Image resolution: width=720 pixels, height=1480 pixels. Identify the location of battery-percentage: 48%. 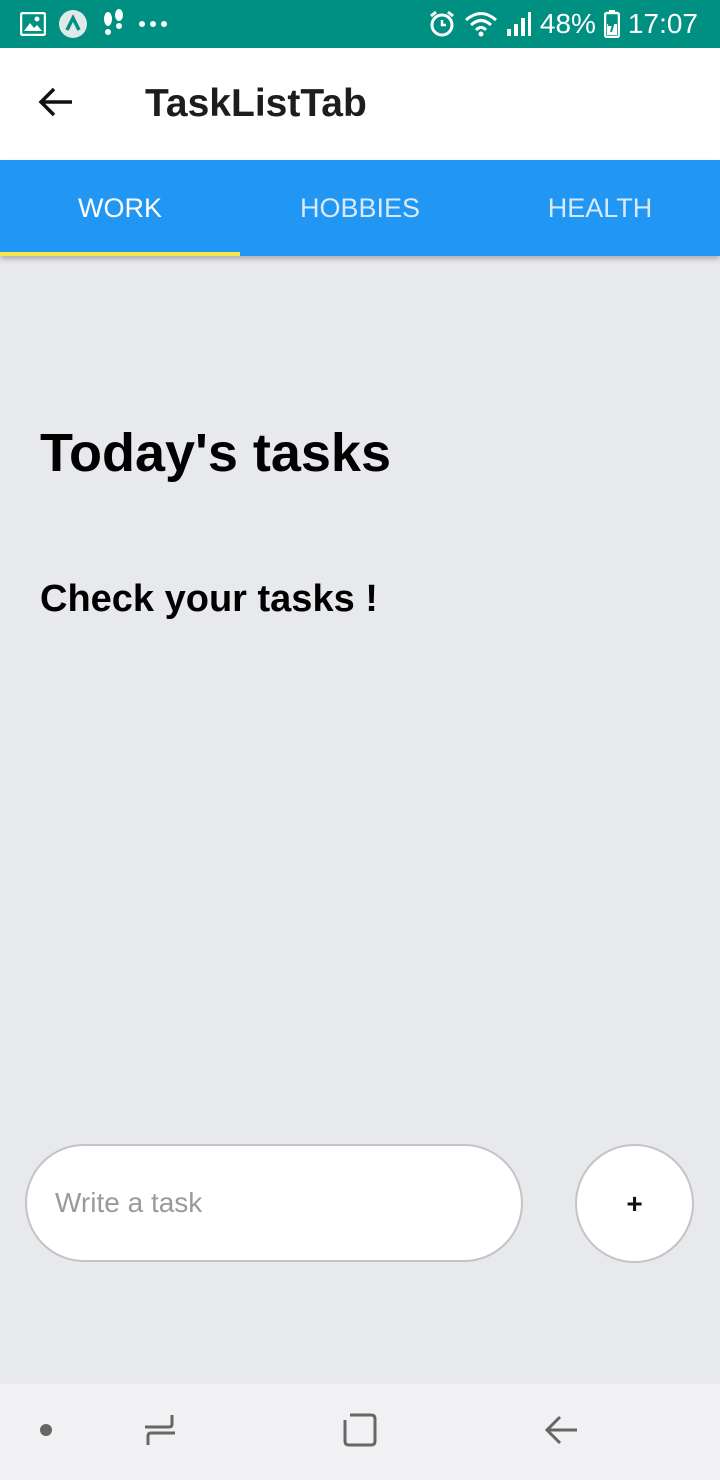
(567, 23).